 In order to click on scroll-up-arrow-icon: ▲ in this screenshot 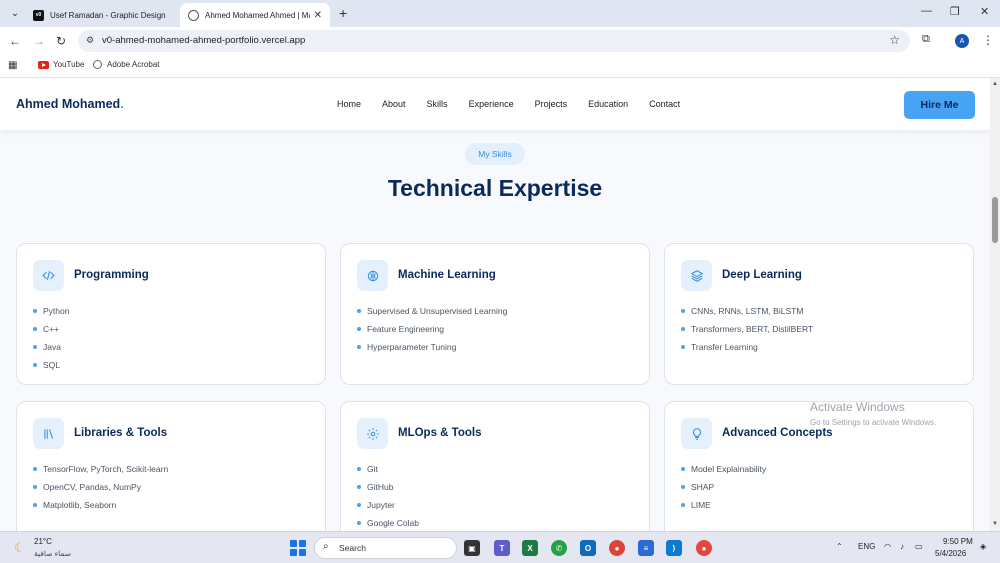, I will do `click(995, 84)`.